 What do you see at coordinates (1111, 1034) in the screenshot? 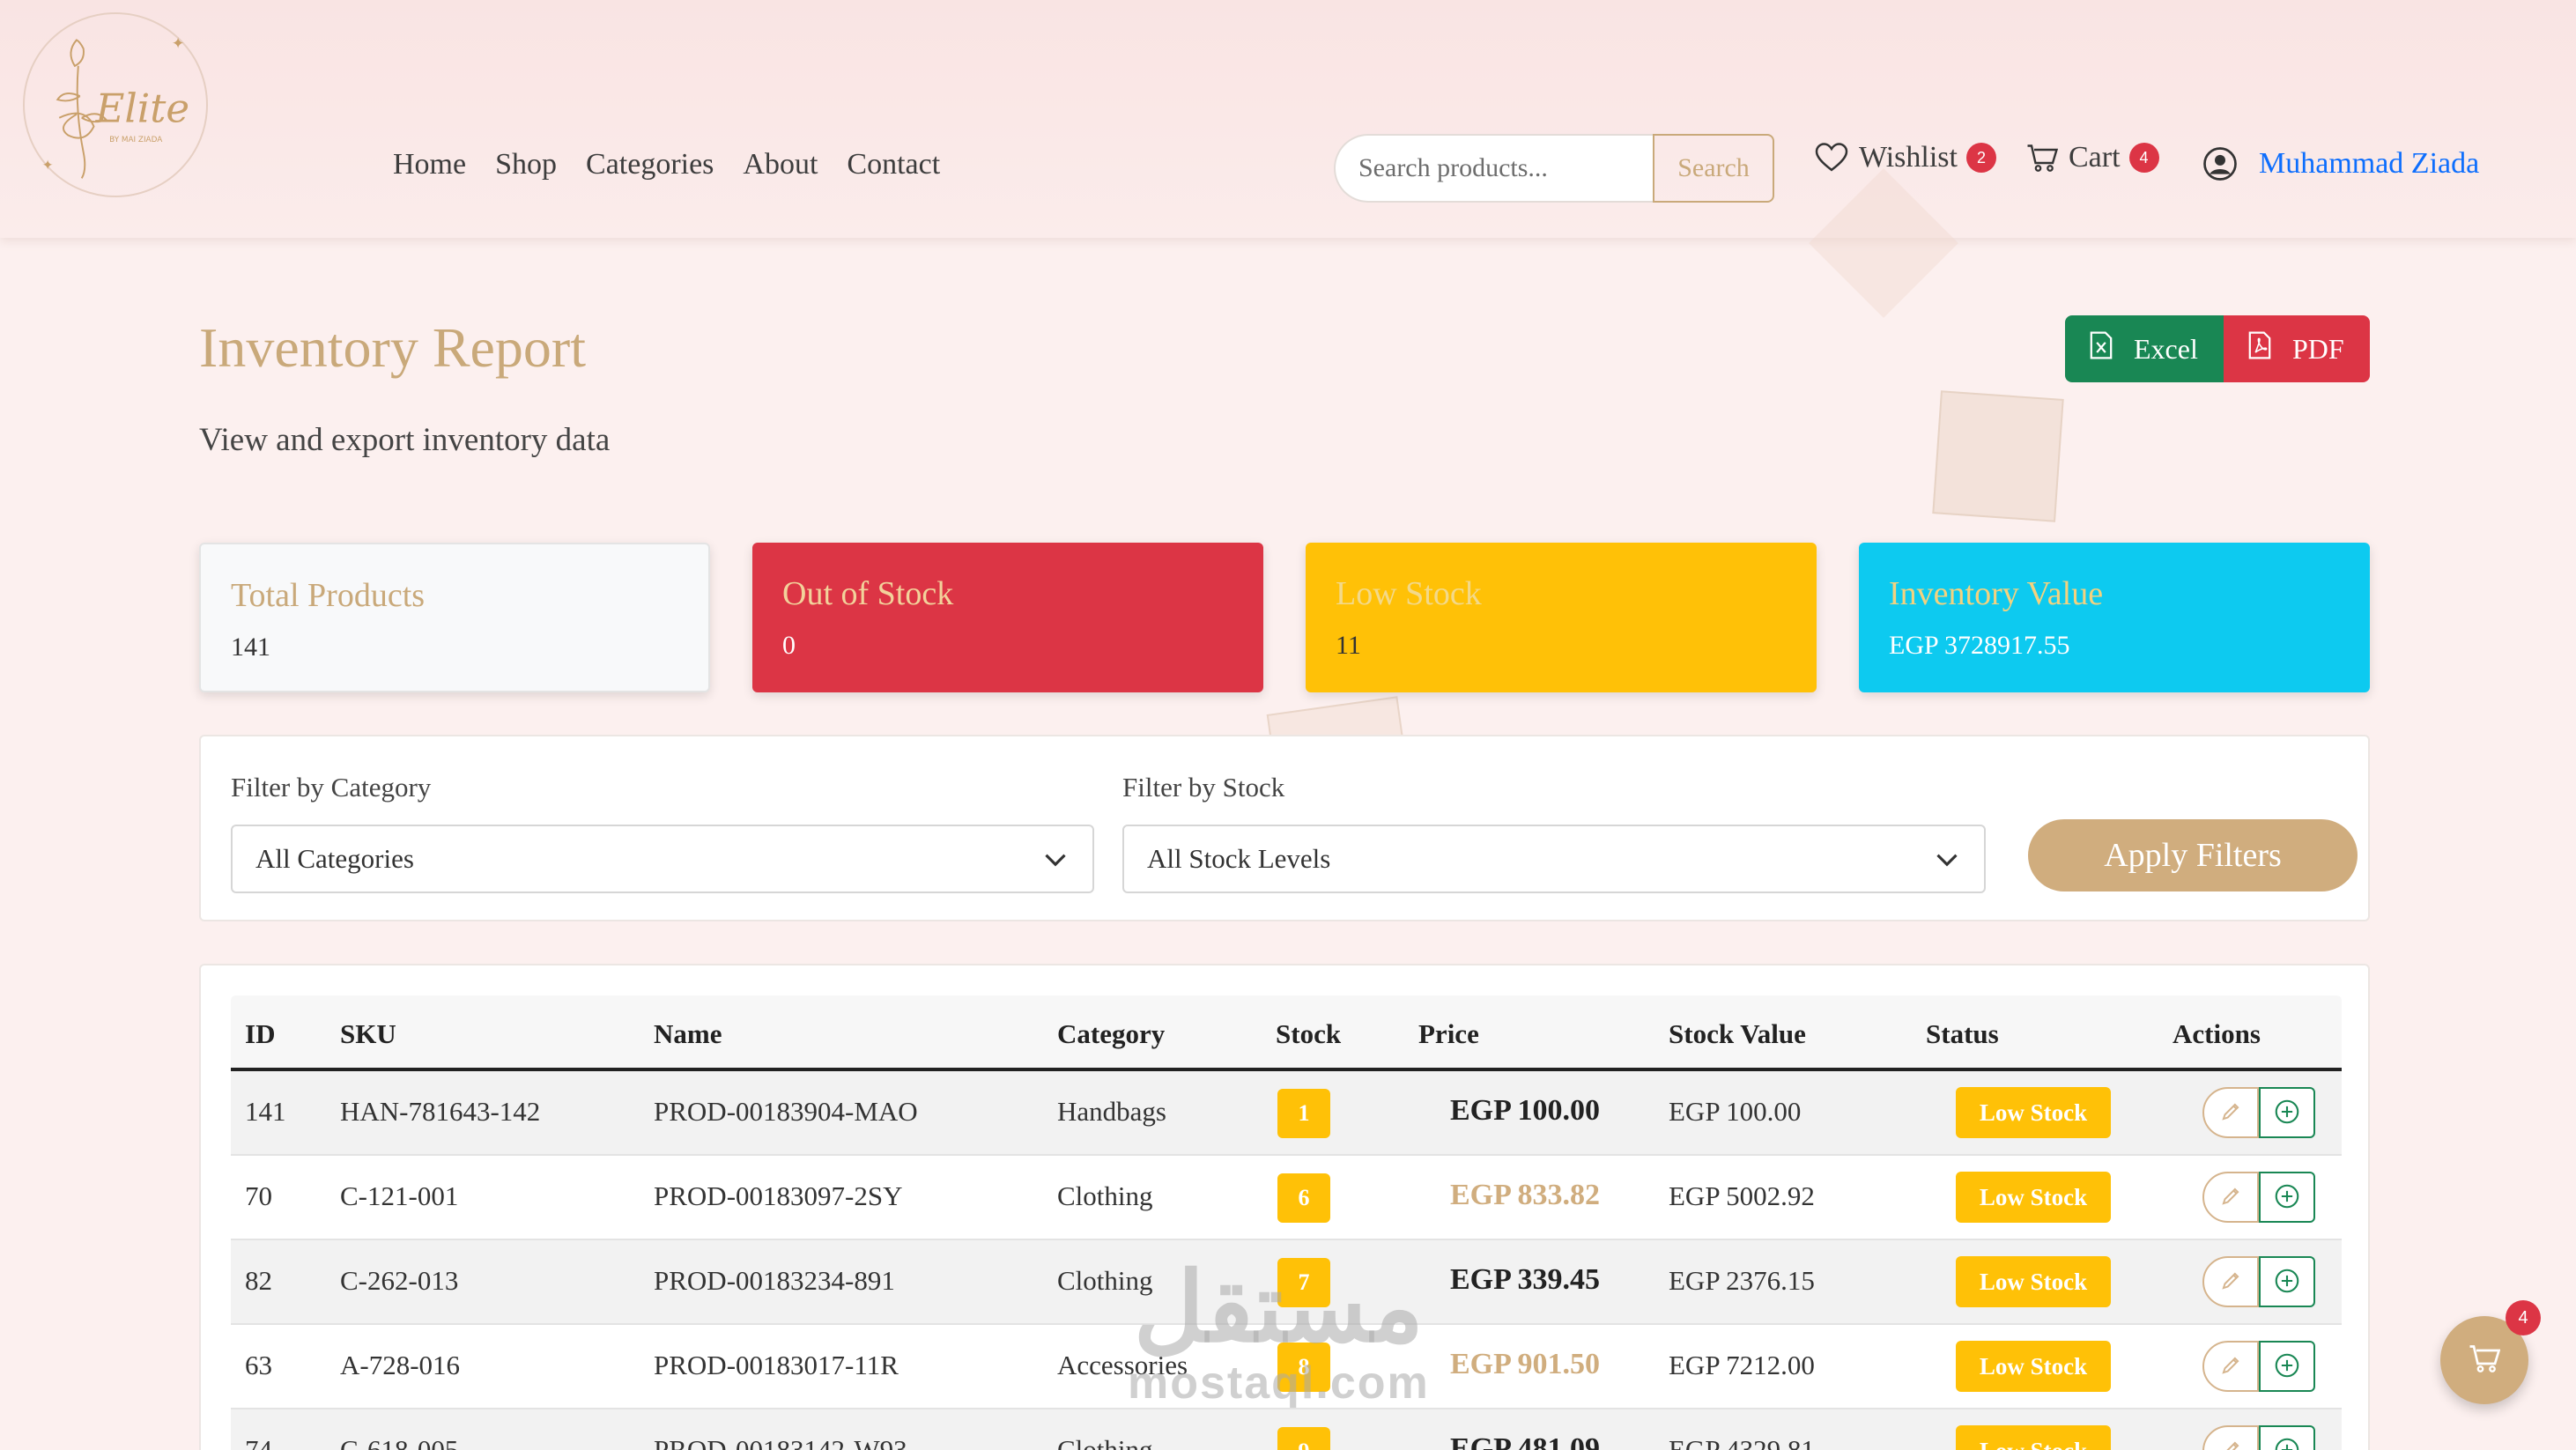
I see `column-header-category: Category` at bounding box center [1111, 1034].